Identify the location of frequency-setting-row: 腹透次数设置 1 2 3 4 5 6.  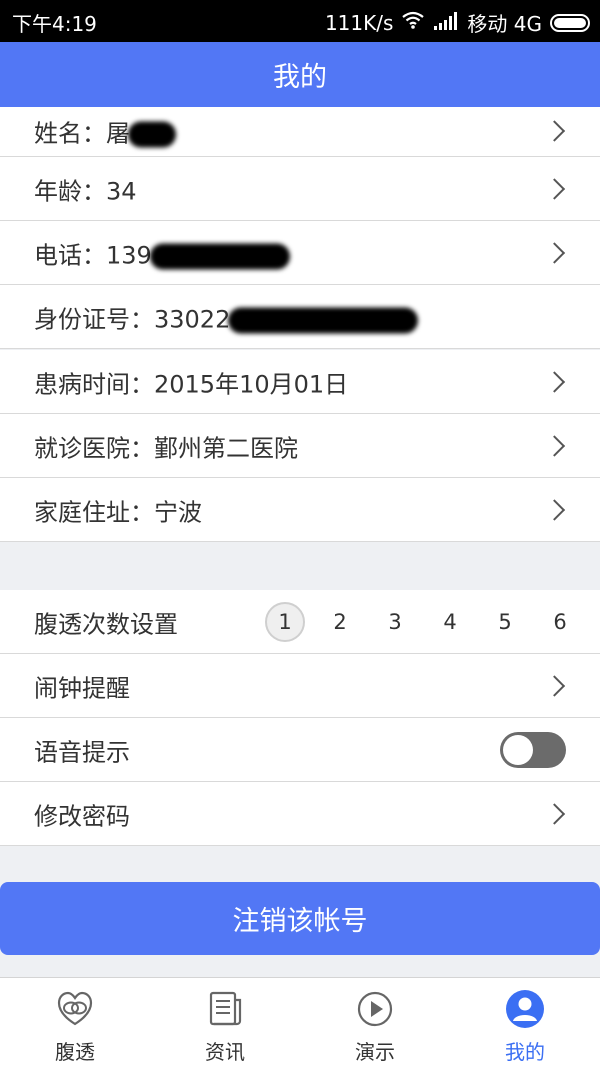
(300, 622).